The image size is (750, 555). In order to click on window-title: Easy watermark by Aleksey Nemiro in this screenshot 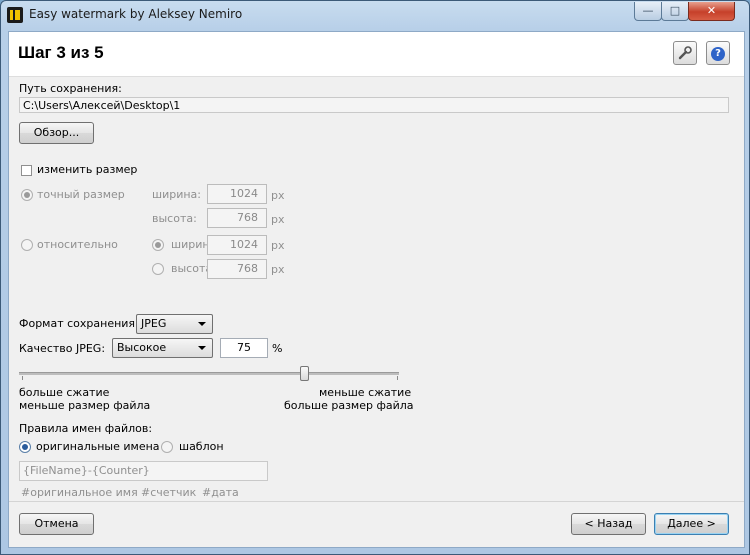, I will do `click(136, 14)`.